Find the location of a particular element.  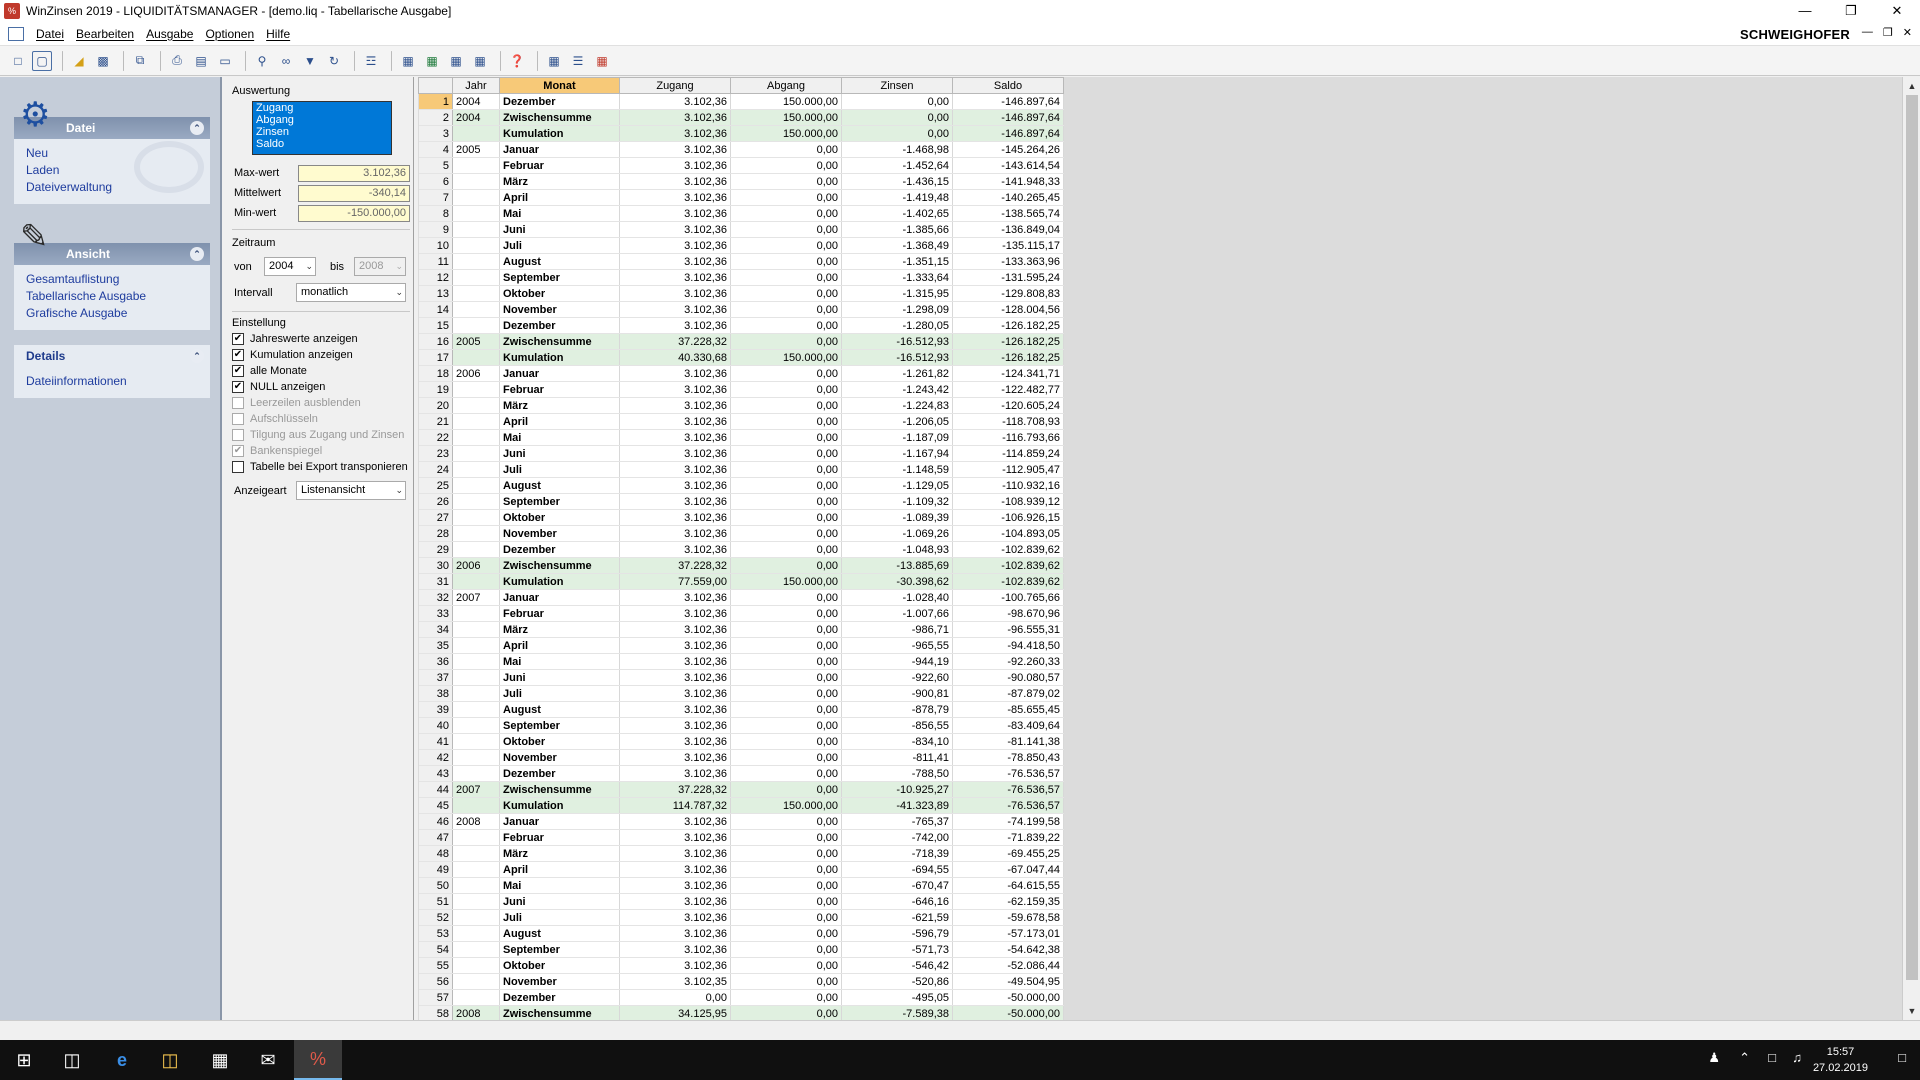

checkbox-unchecked is located at coordinates (238, 467).